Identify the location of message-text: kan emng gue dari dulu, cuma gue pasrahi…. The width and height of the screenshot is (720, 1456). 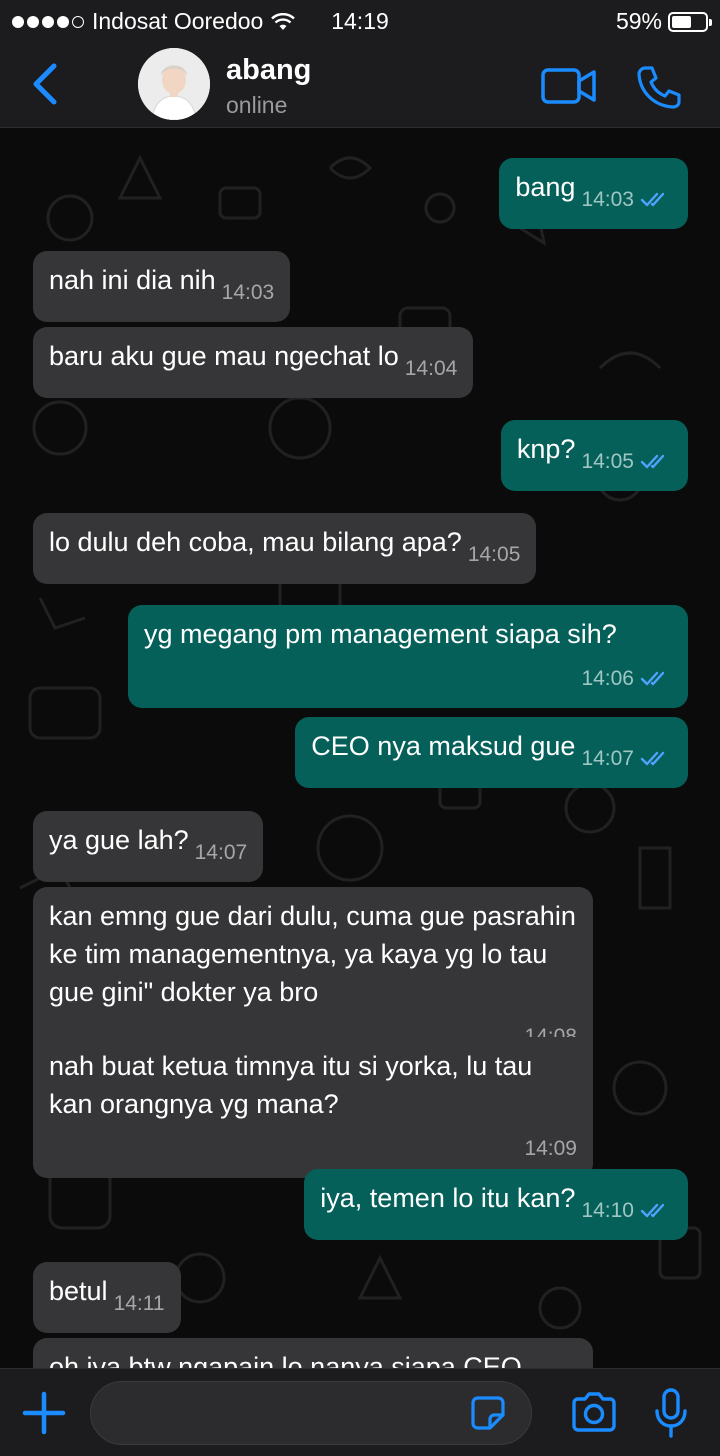
(312, 954).